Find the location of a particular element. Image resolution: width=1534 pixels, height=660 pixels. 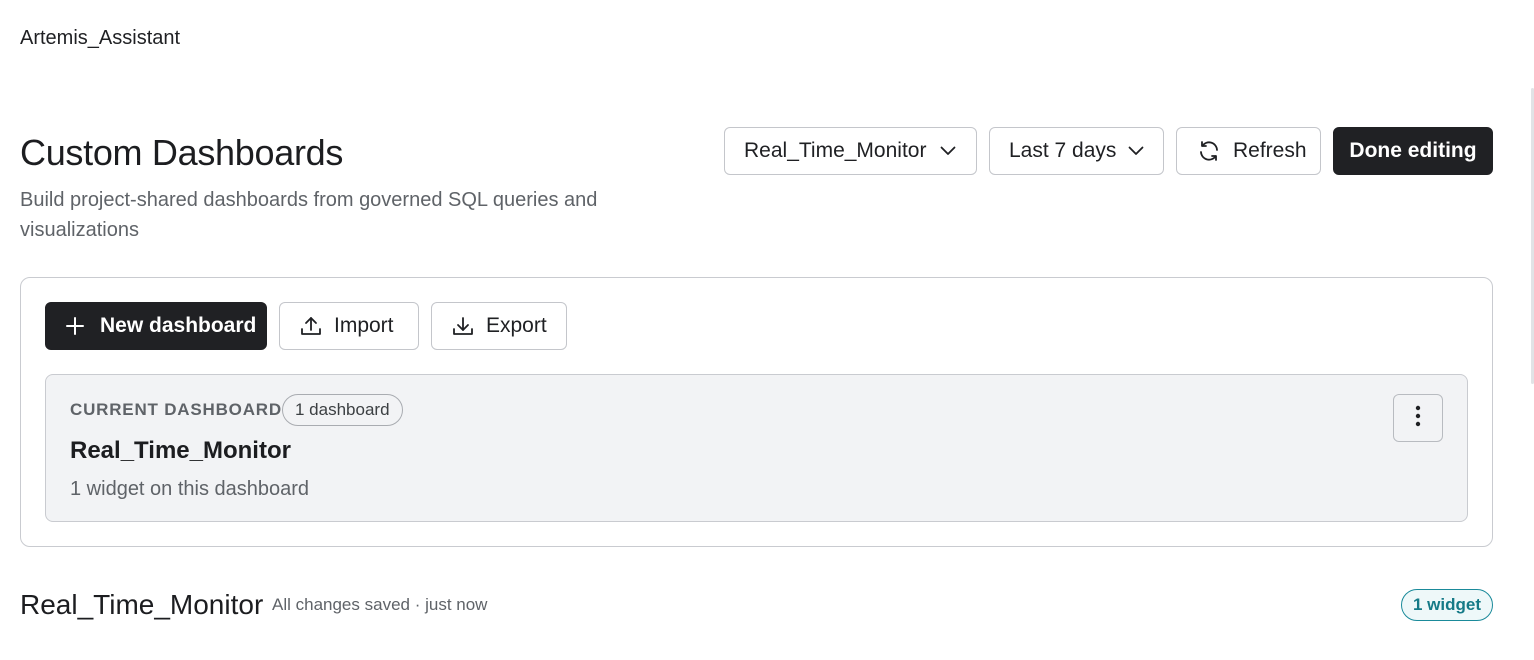

date-range-value: Last 7 days is located at coordinates (1063, 150).